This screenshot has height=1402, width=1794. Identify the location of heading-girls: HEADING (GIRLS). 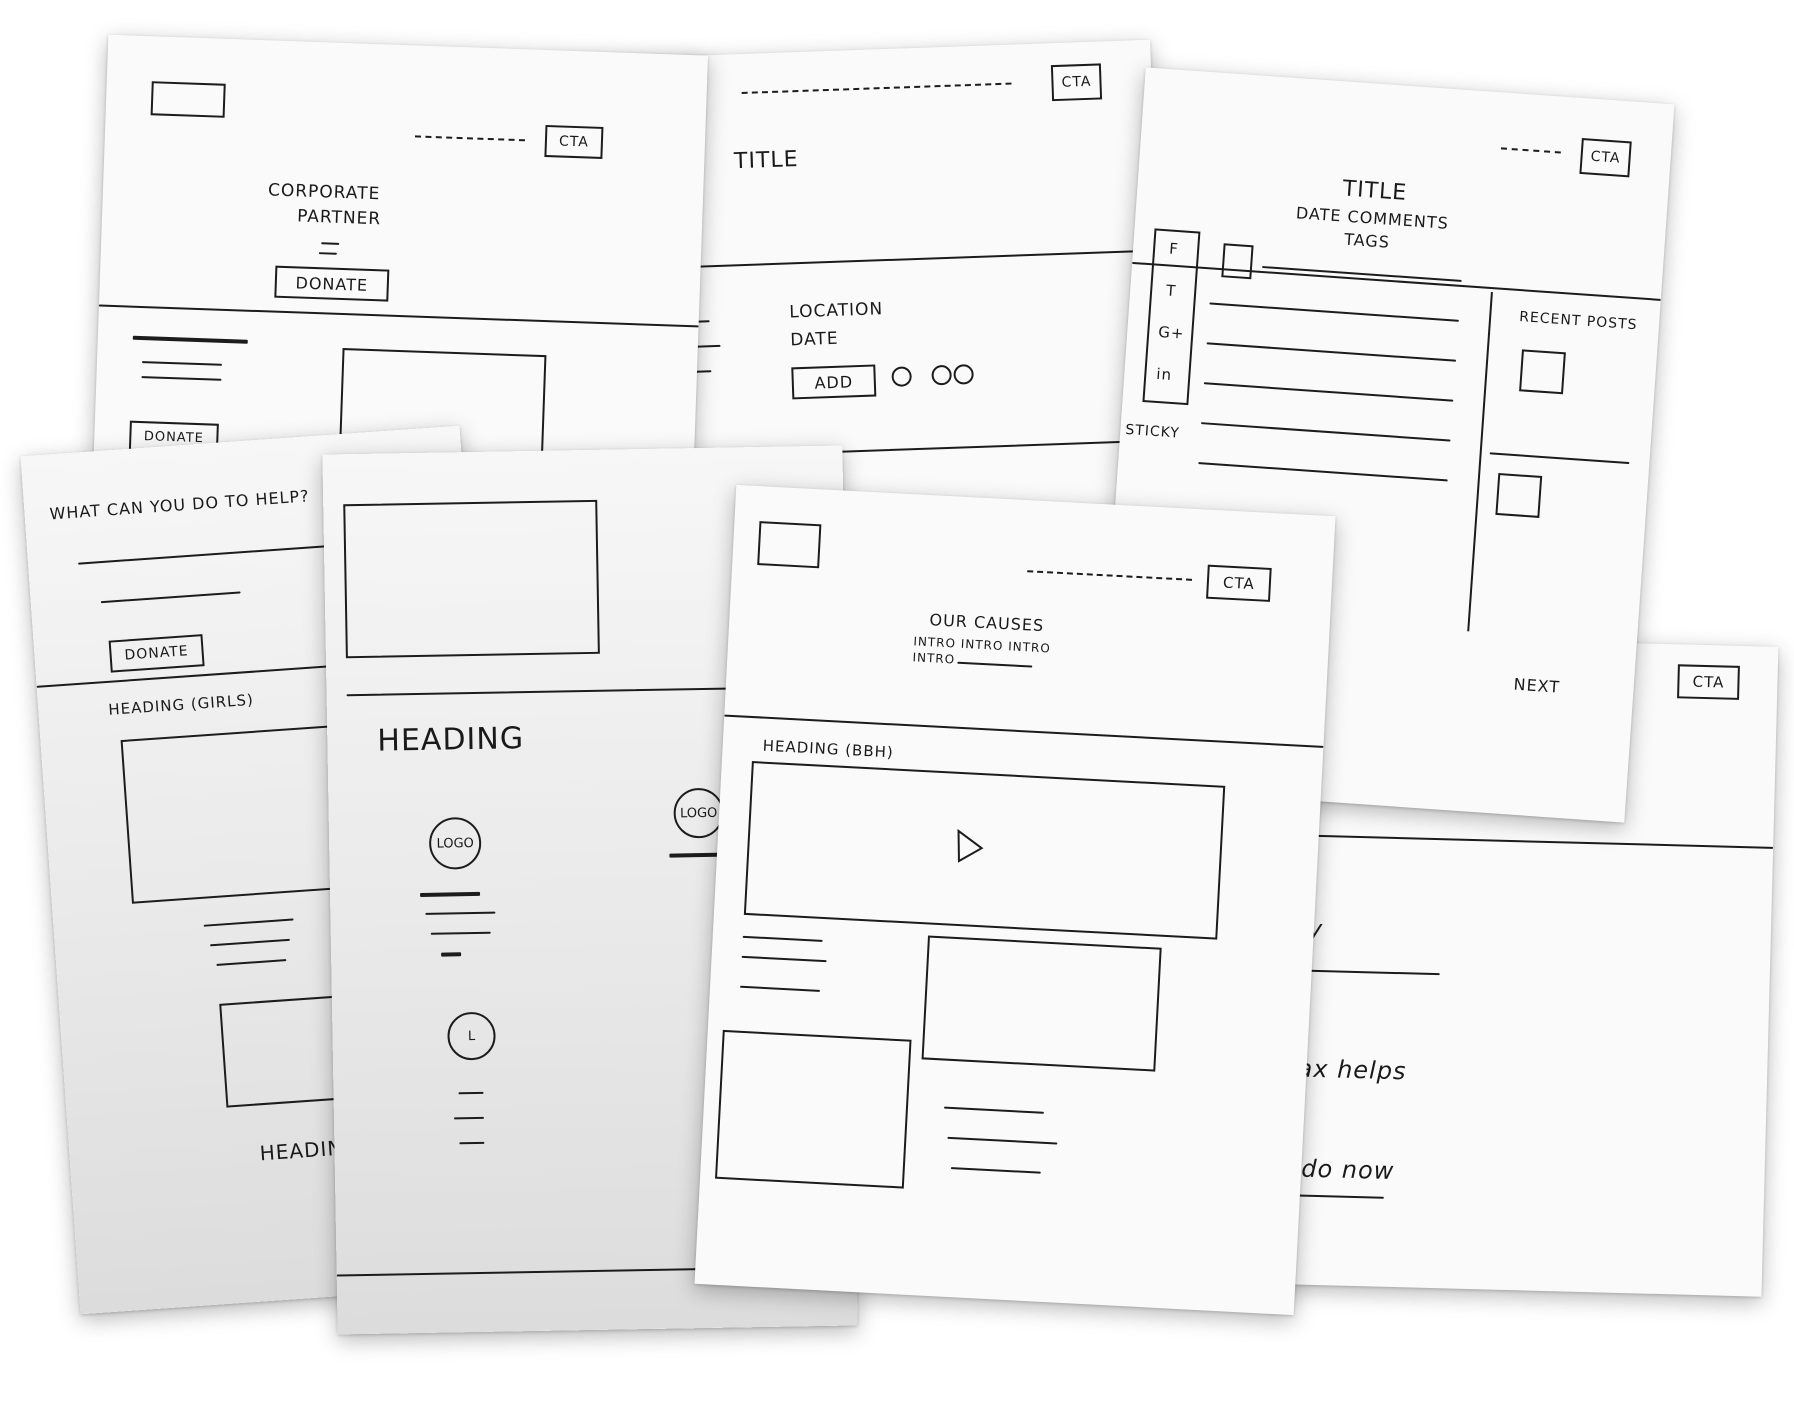
(181, 704).